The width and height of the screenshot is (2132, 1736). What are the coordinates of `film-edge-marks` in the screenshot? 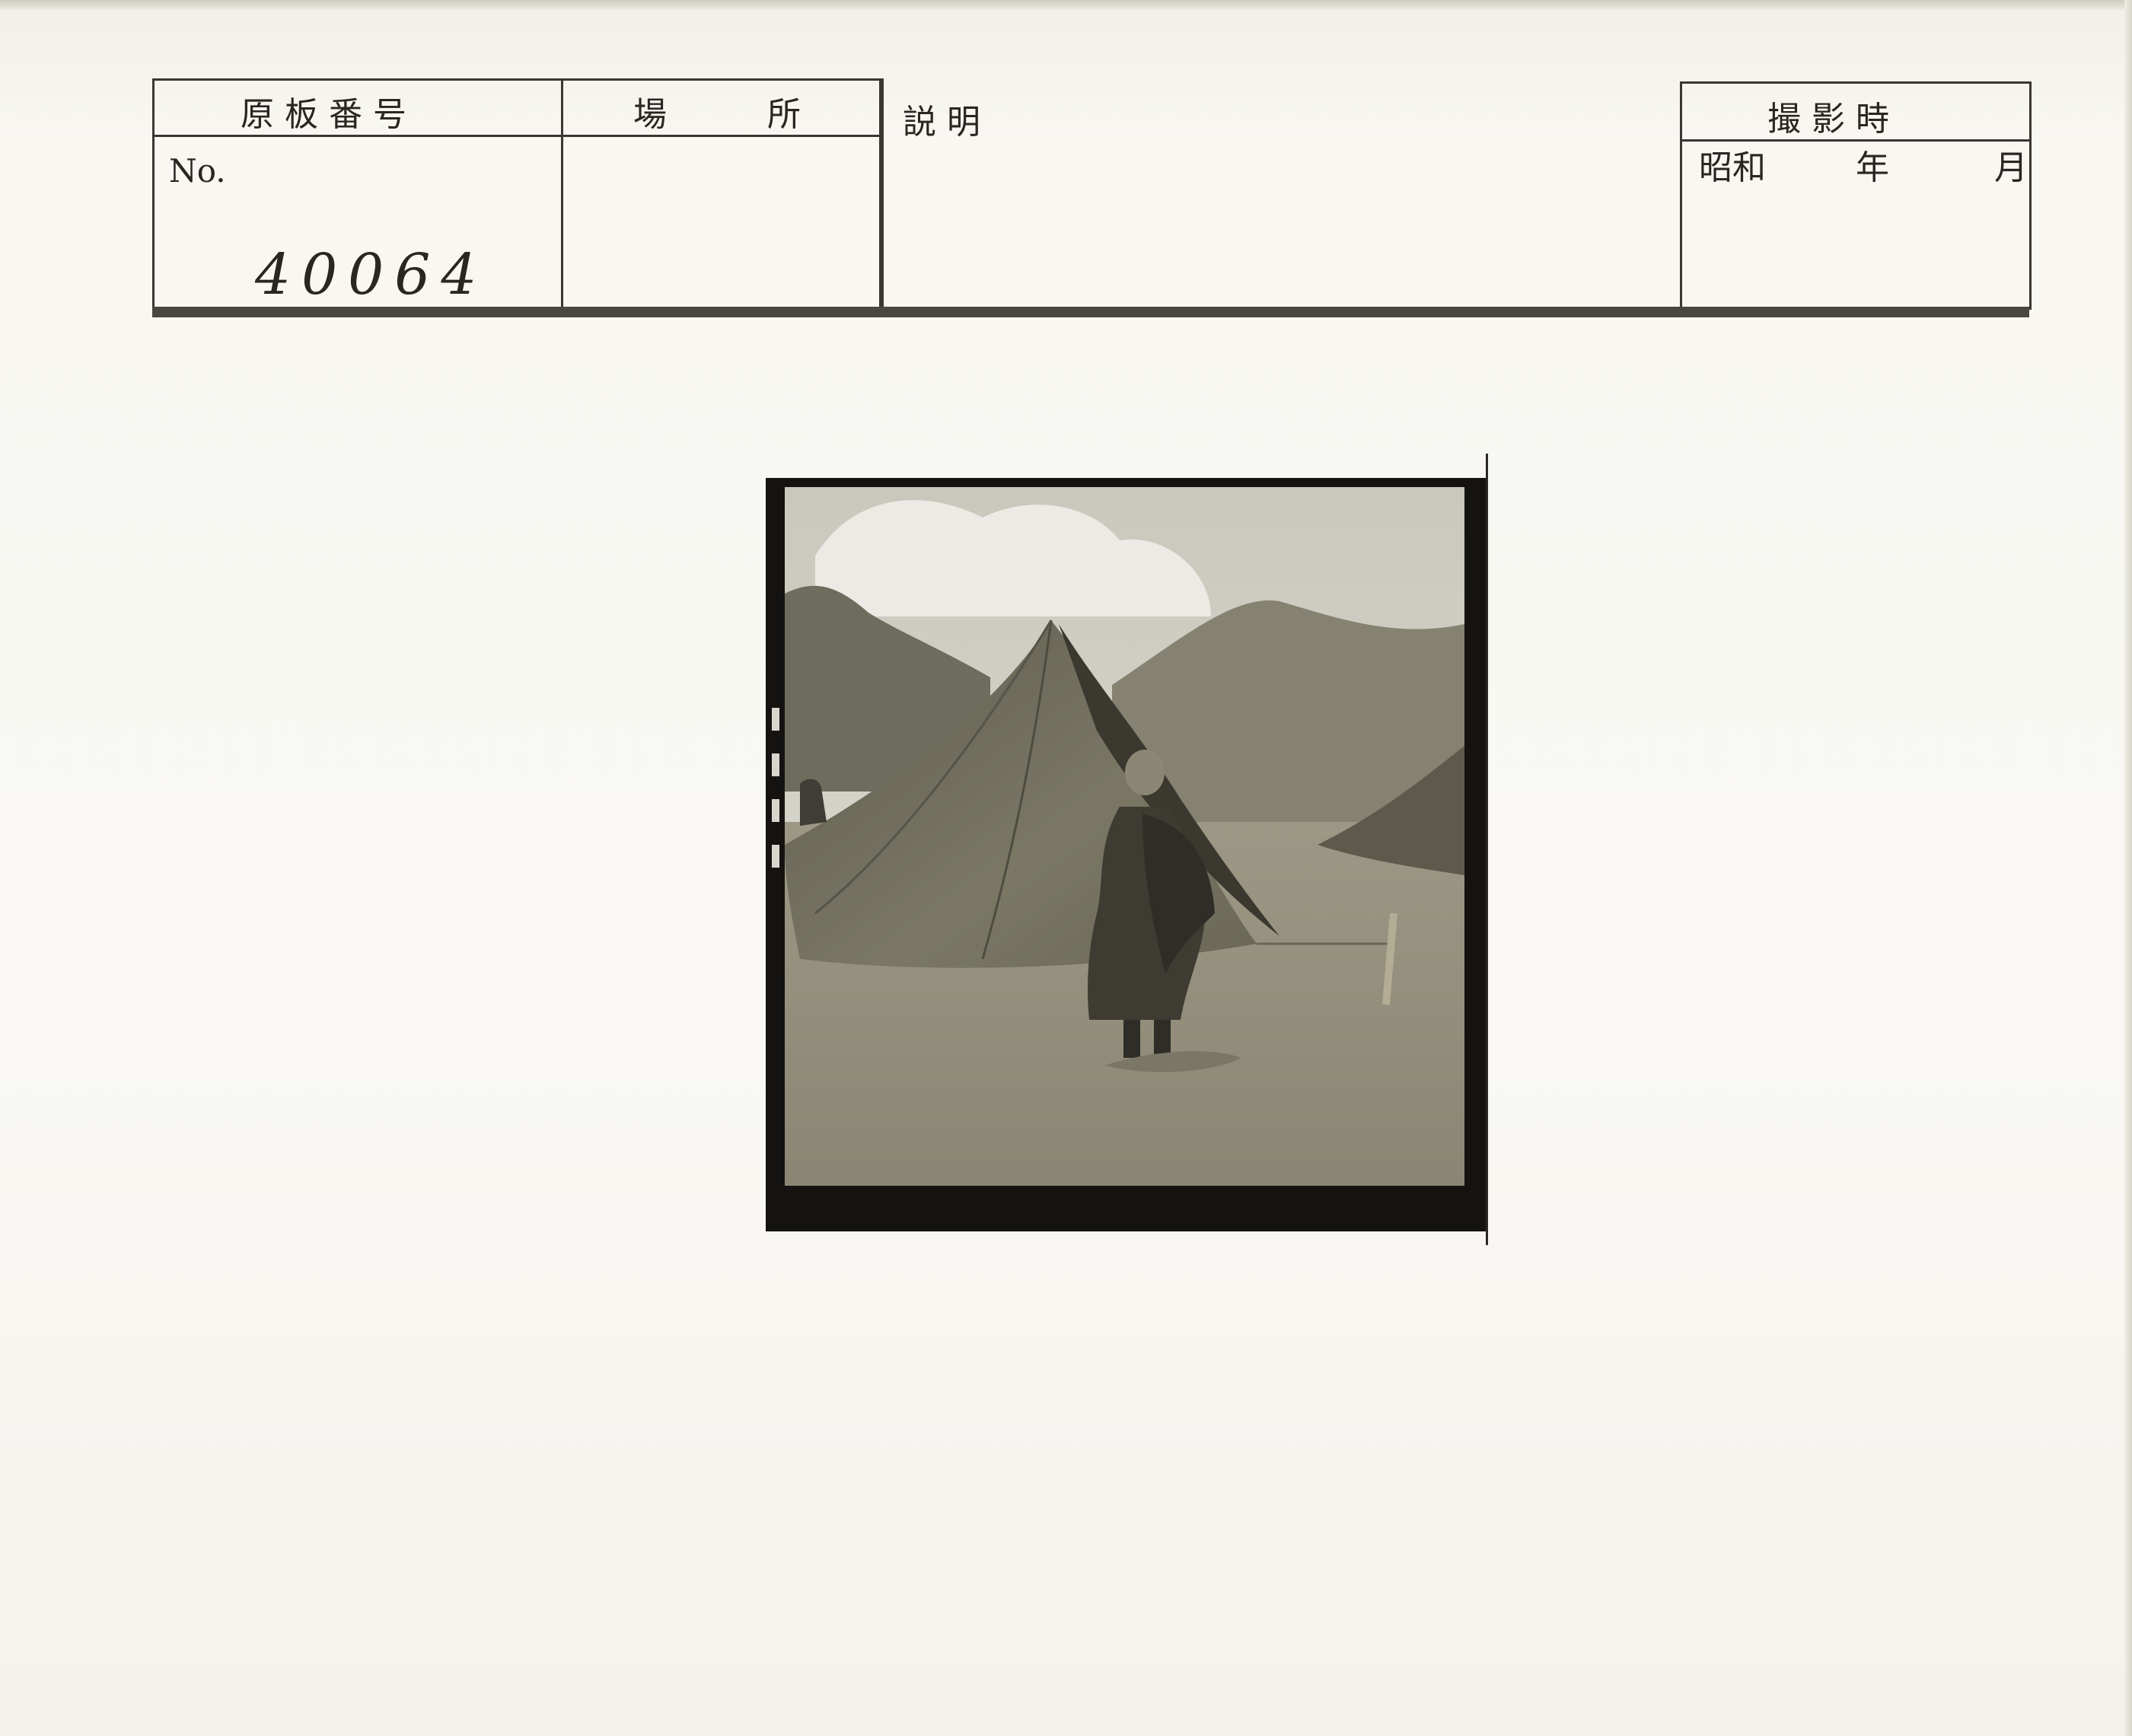 It's located at (775, 788).